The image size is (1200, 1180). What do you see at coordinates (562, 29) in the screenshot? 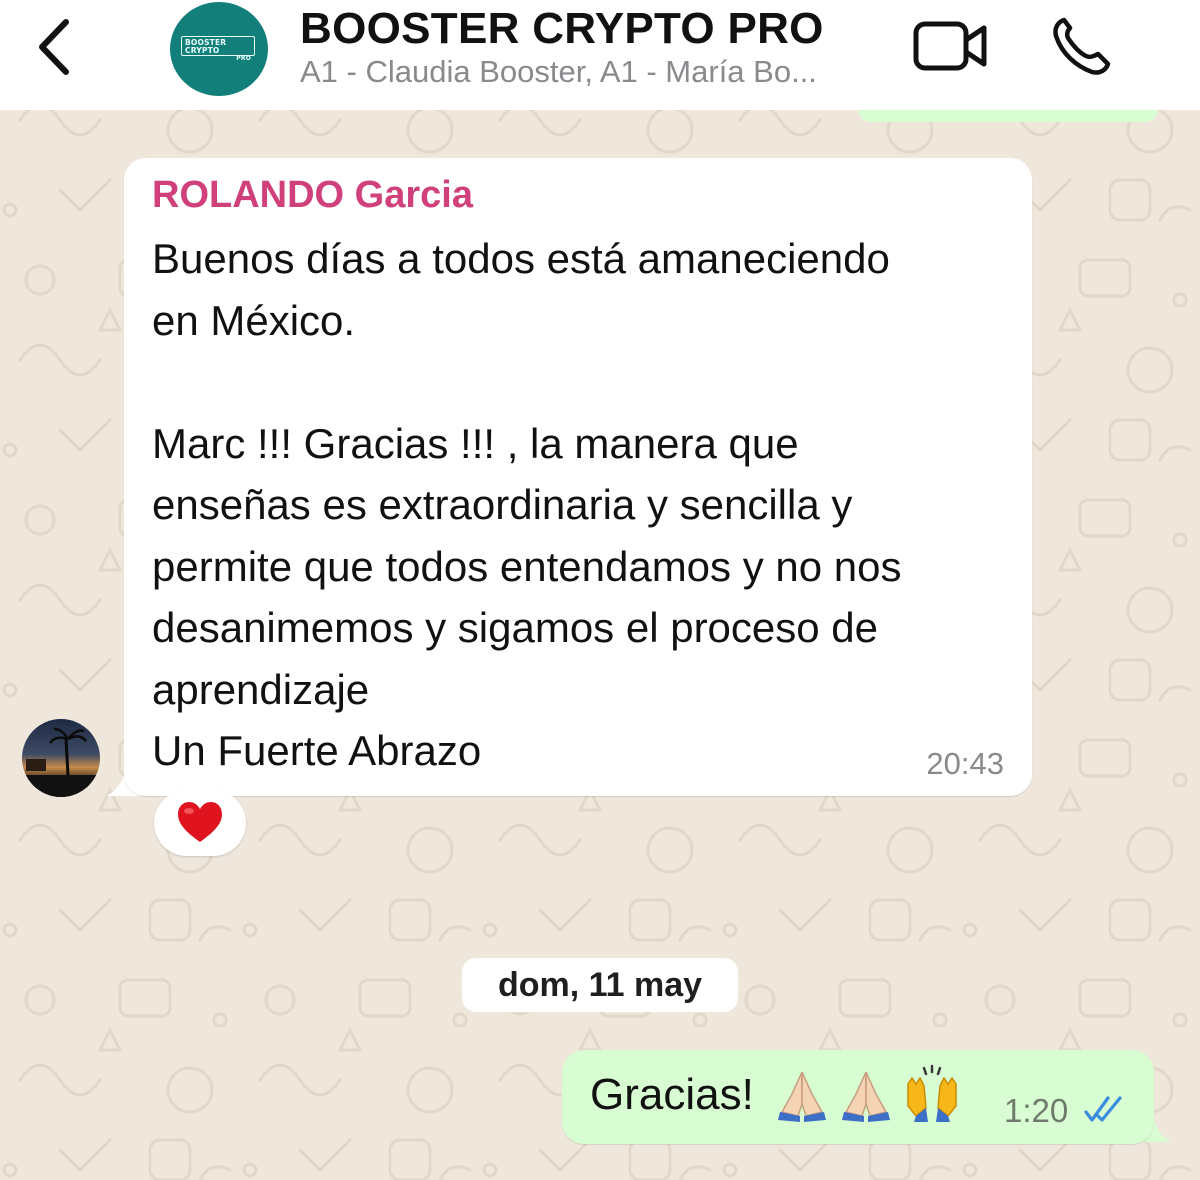
I see `chat-title: BOOSTER CRYPTO PRO` at bounding box center [562, 29].